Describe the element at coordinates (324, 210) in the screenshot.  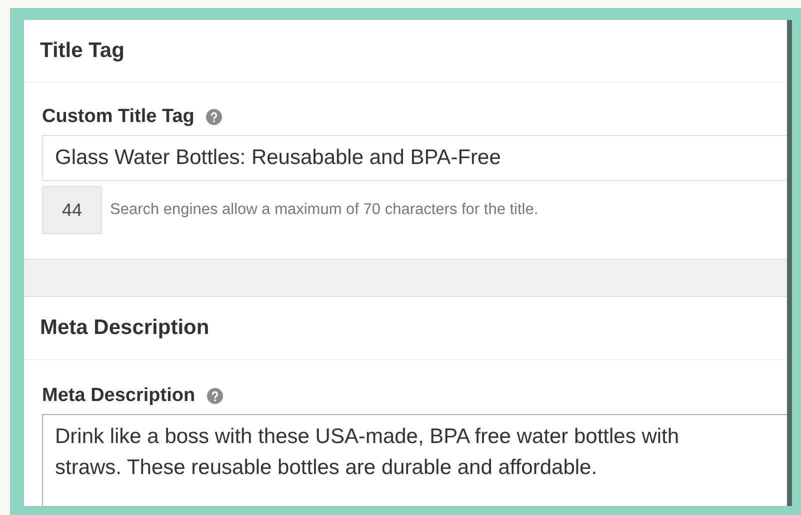
I see `hint-text: Search engines allow a maximum of 70 characters for the title.` at that location.